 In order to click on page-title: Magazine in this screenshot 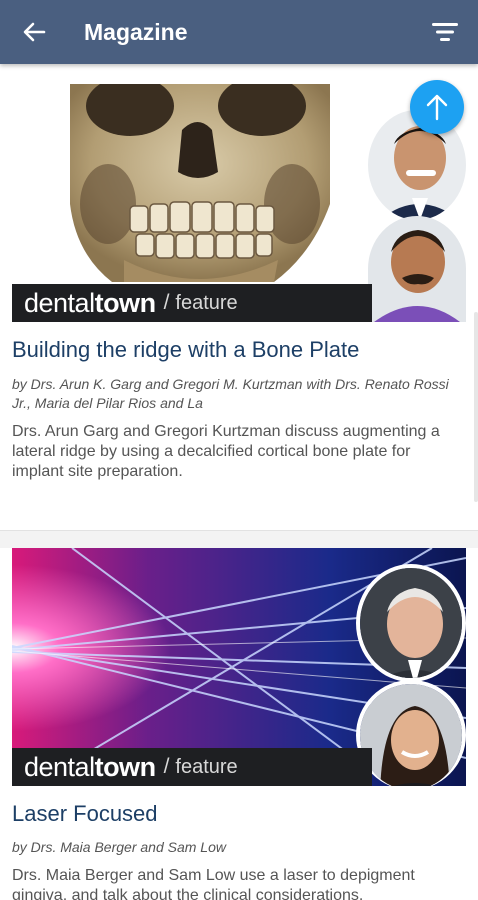, I will do `click(136, 32)`.